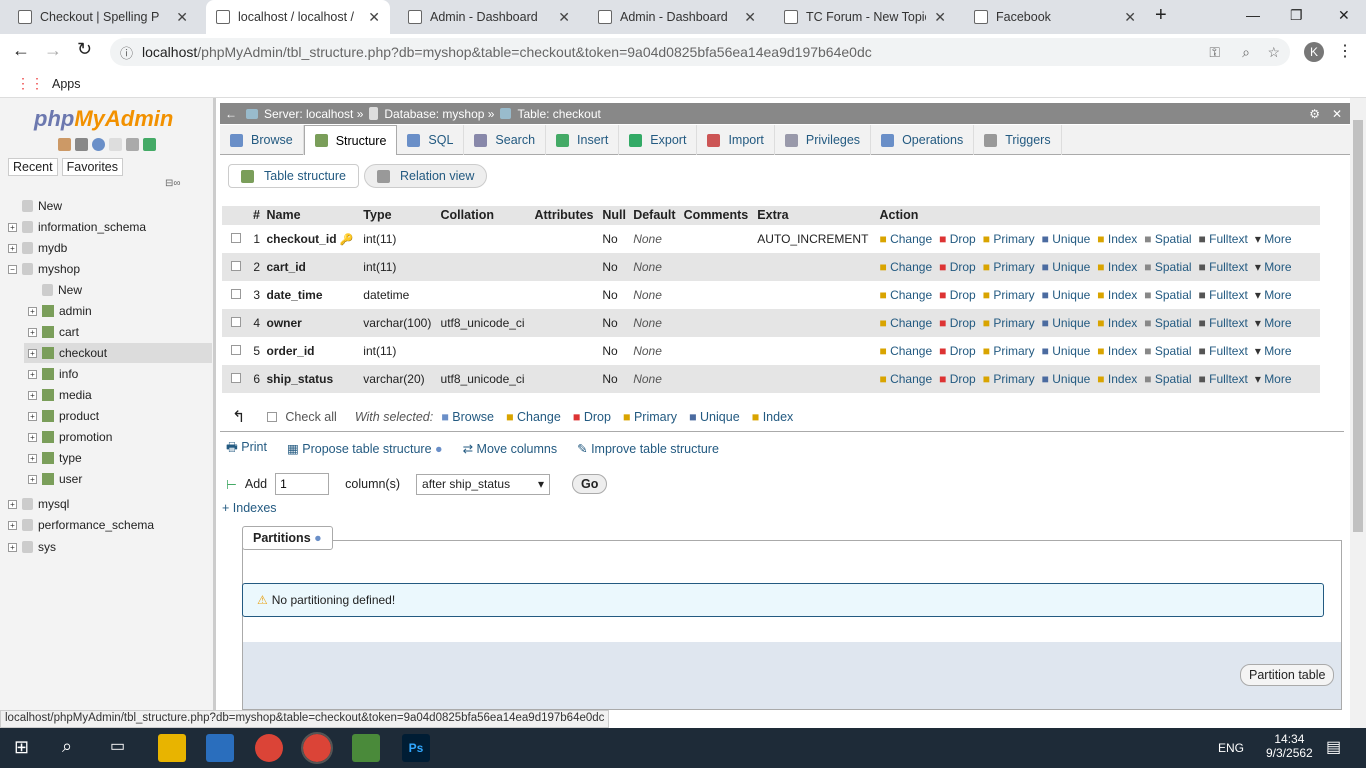  I want to click on tab-import: Import, so click(736, 140).